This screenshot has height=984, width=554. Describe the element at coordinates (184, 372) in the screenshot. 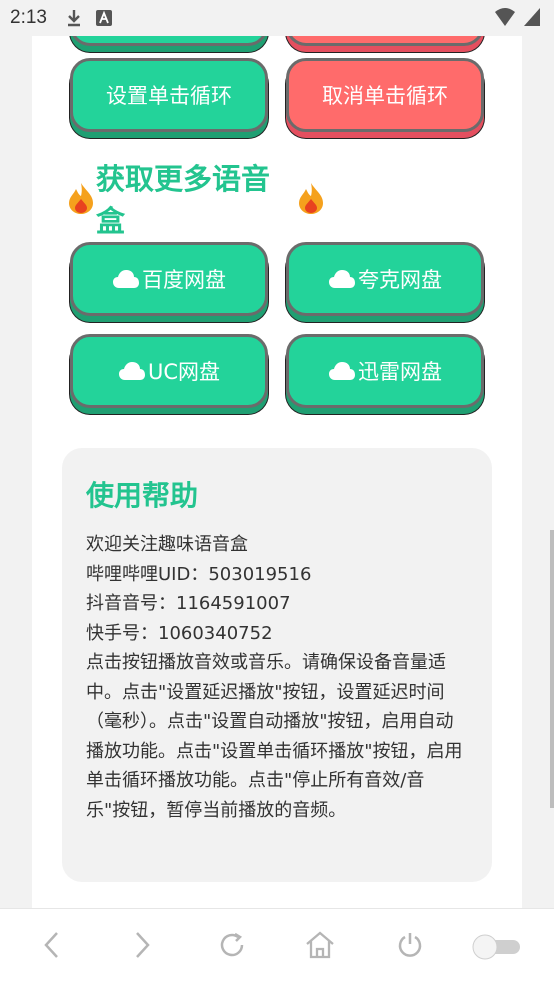

I see `uc-disk-label: UC网盘` at that location.